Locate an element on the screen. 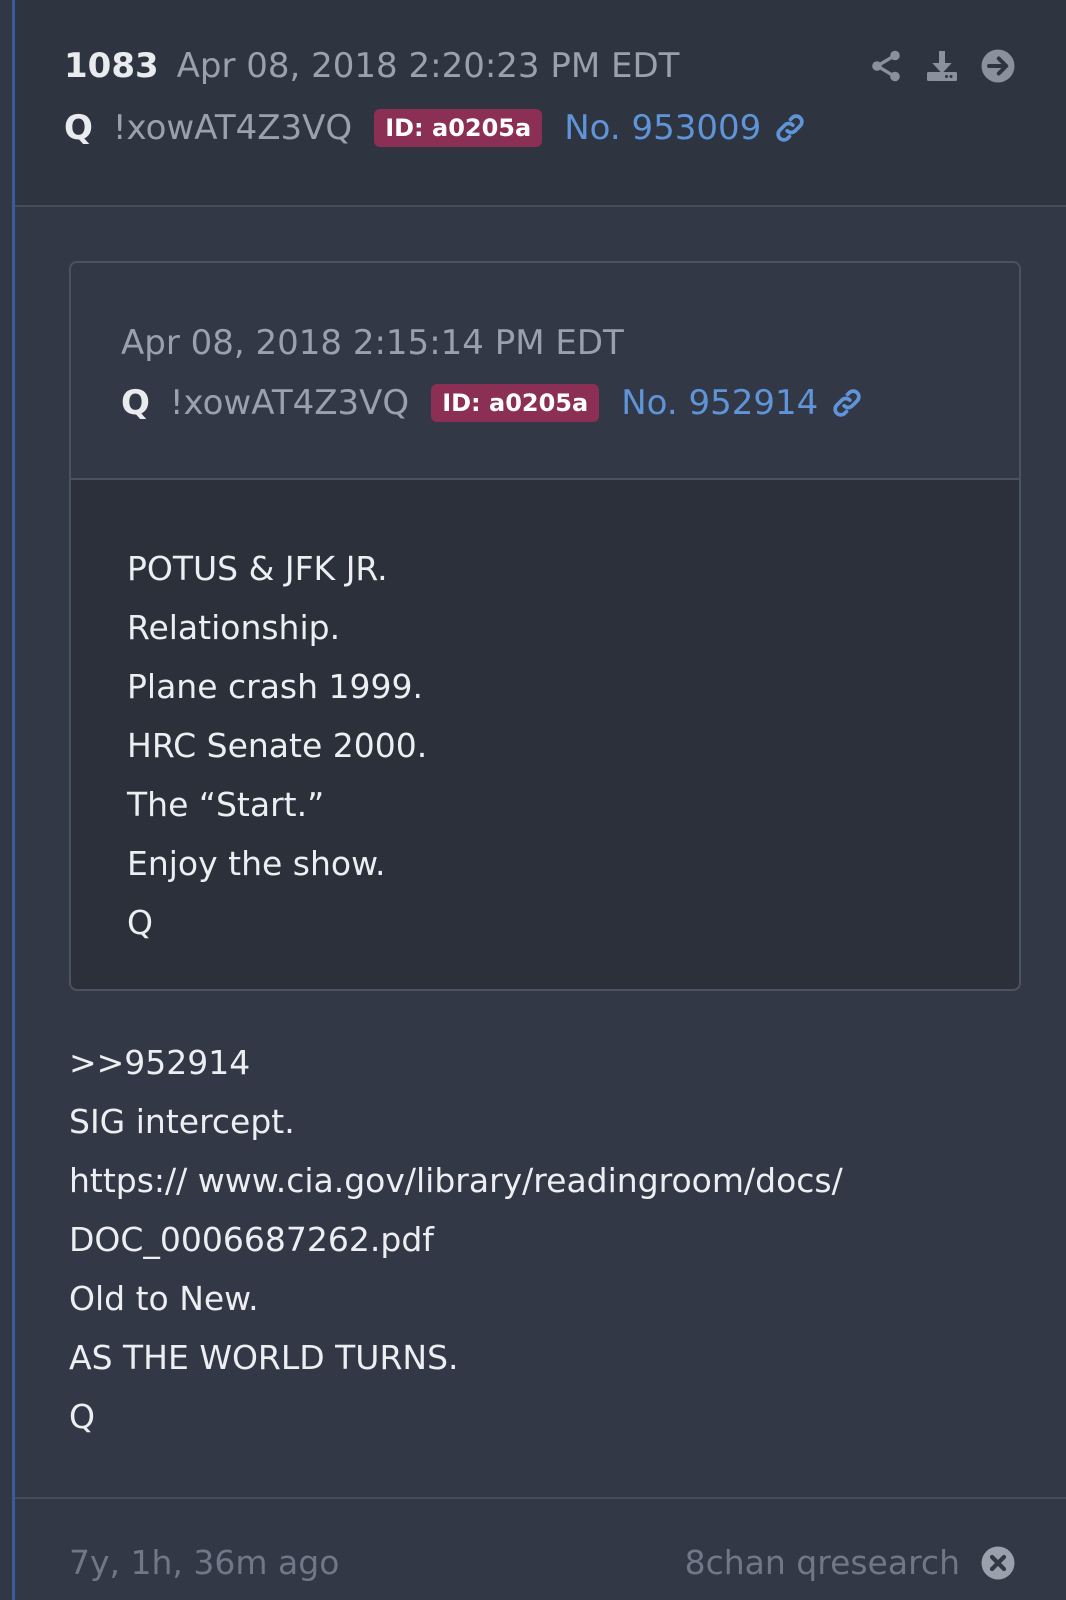 This screenshot has width=1066, height=1600. post-footer: 7y, 1h, 36m ago 8chan qresearch is located at coordinates (540, 1548).